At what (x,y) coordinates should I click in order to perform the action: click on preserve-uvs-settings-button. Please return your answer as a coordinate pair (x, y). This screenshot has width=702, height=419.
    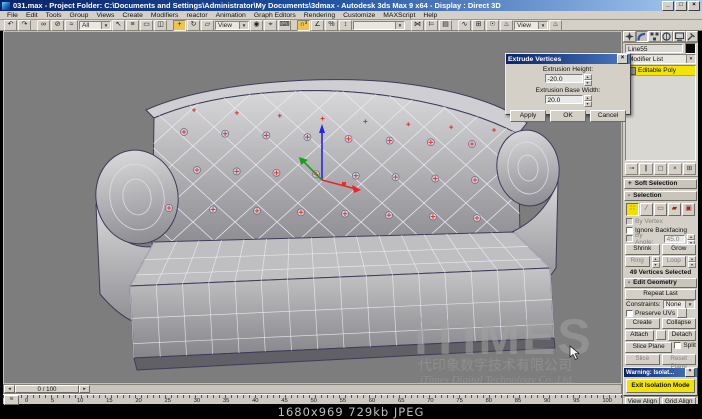
    Looking at the image, I should click on (682, 313).